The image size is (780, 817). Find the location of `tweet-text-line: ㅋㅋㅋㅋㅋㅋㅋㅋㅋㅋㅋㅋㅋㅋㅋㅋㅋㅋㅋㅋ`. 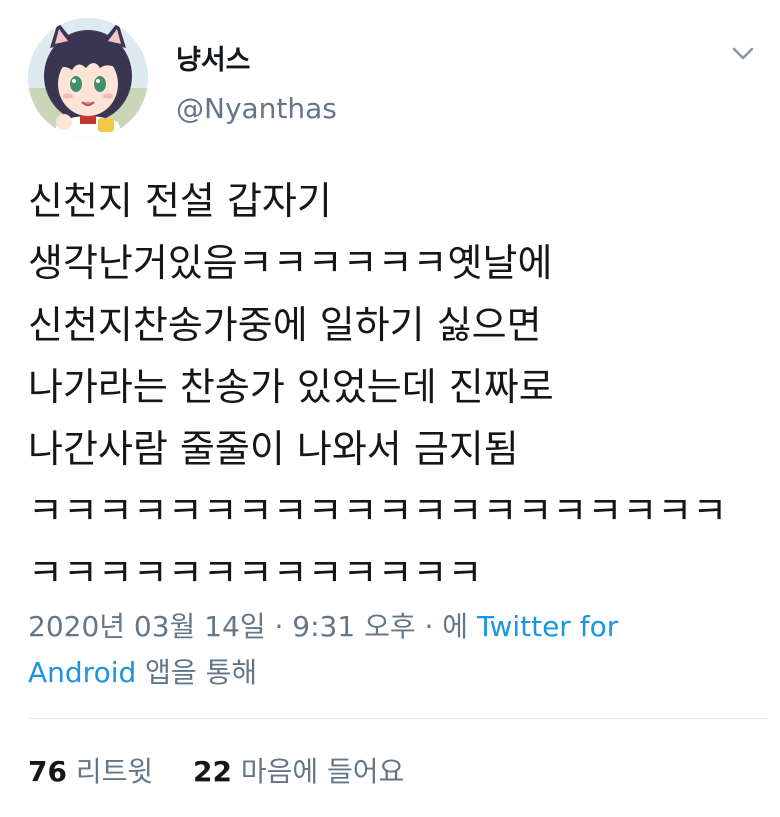

tweet-text-line: ㅋㅋㅋㅋㅋㅋㅋㅋㅋㅋㅋㅋㅋㅋㅋㅋㅋㅋㅋㅋ is located at coordinates (378, 511).